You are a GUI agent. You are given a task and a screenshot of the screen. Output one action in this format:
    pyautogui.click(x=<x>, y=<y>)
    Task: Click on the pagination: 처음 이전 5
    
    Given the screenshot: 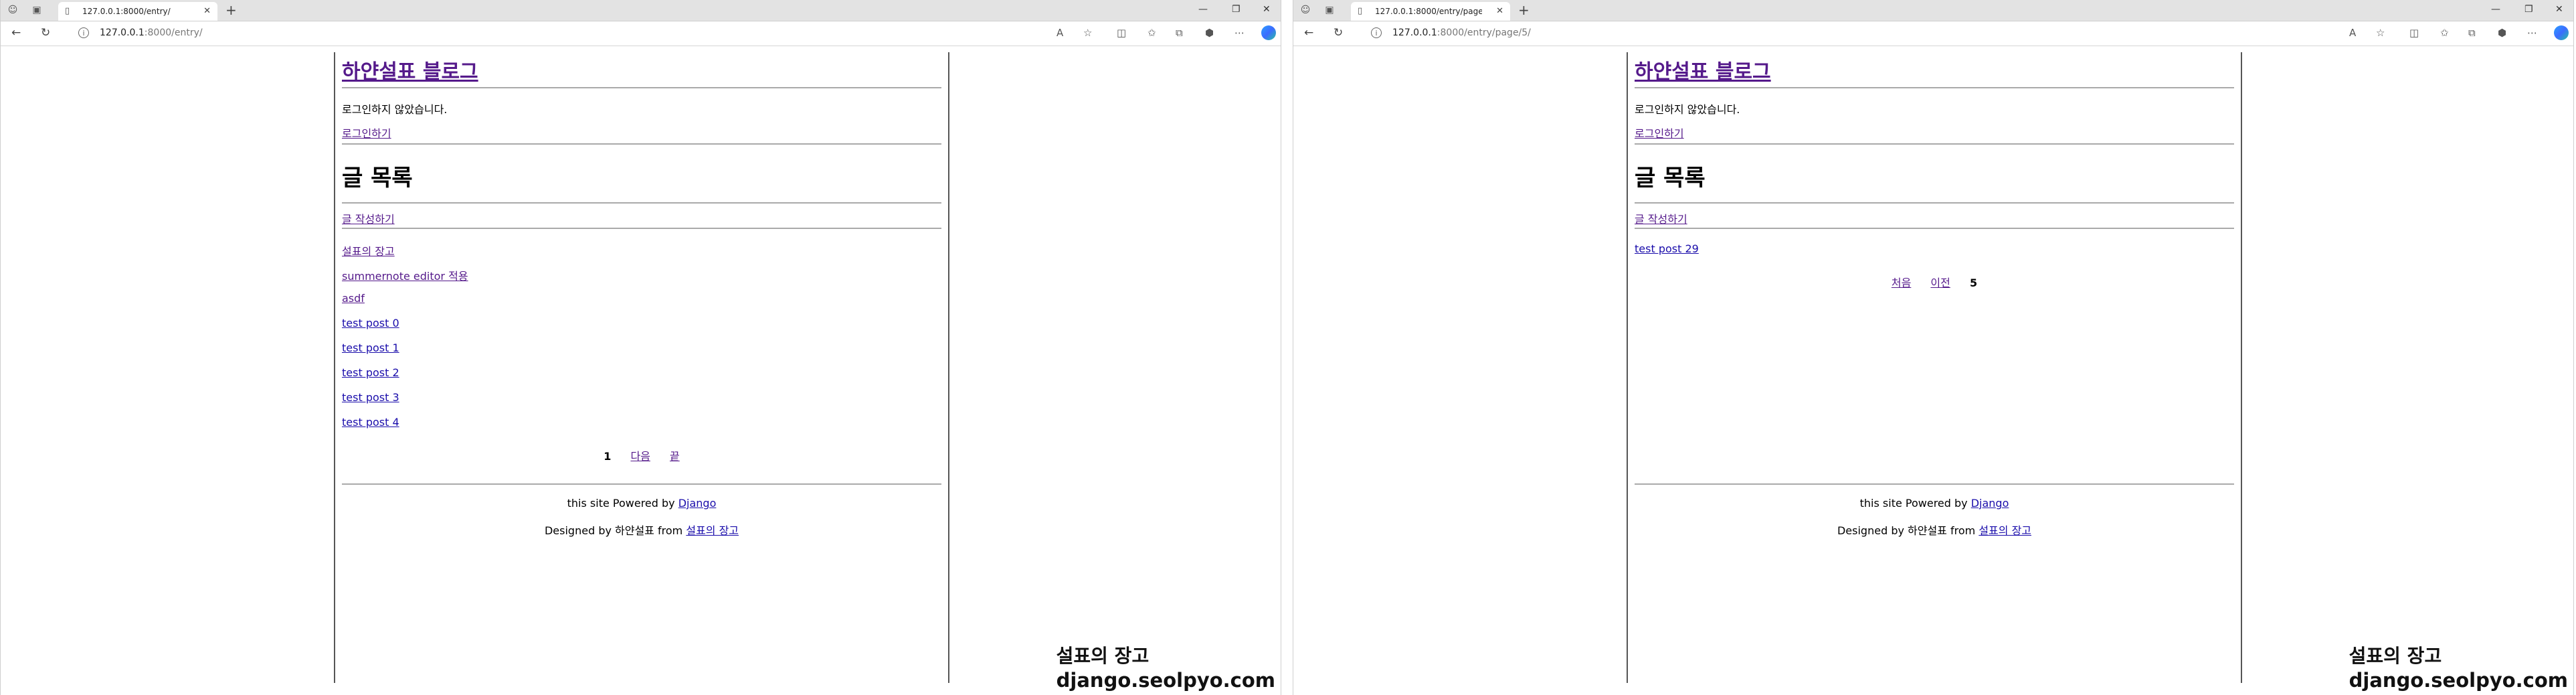 What is the action you would take?
    pyautogui.click(x=1934, y=282)
    